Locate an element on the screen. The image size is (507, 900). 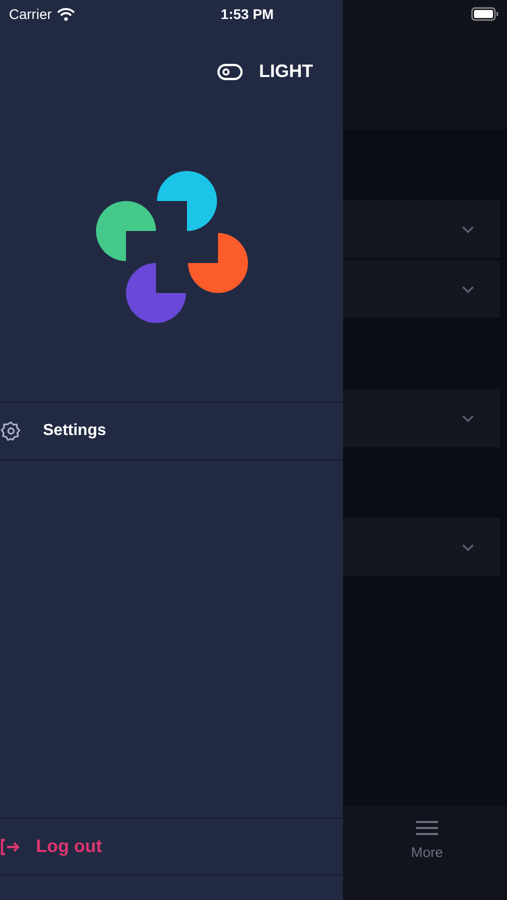
theme-toggle: LIGHT is located at coordinates (265, 71).